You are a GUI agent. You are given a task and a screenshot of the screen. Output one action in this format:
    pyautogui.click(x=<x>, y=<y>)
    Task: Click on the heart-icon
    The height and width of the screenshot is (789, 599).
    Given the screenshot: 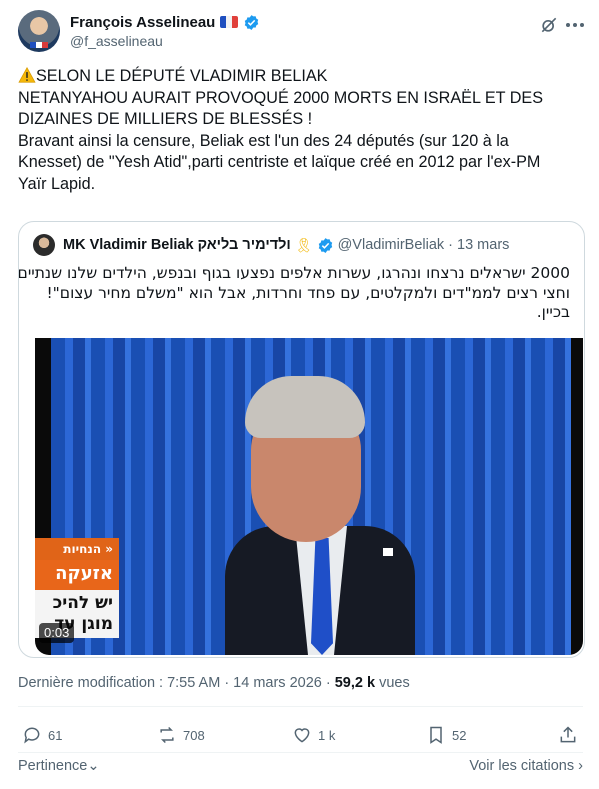 What is the action you would take?
    pyautogui.click(x=302, y=735)
    